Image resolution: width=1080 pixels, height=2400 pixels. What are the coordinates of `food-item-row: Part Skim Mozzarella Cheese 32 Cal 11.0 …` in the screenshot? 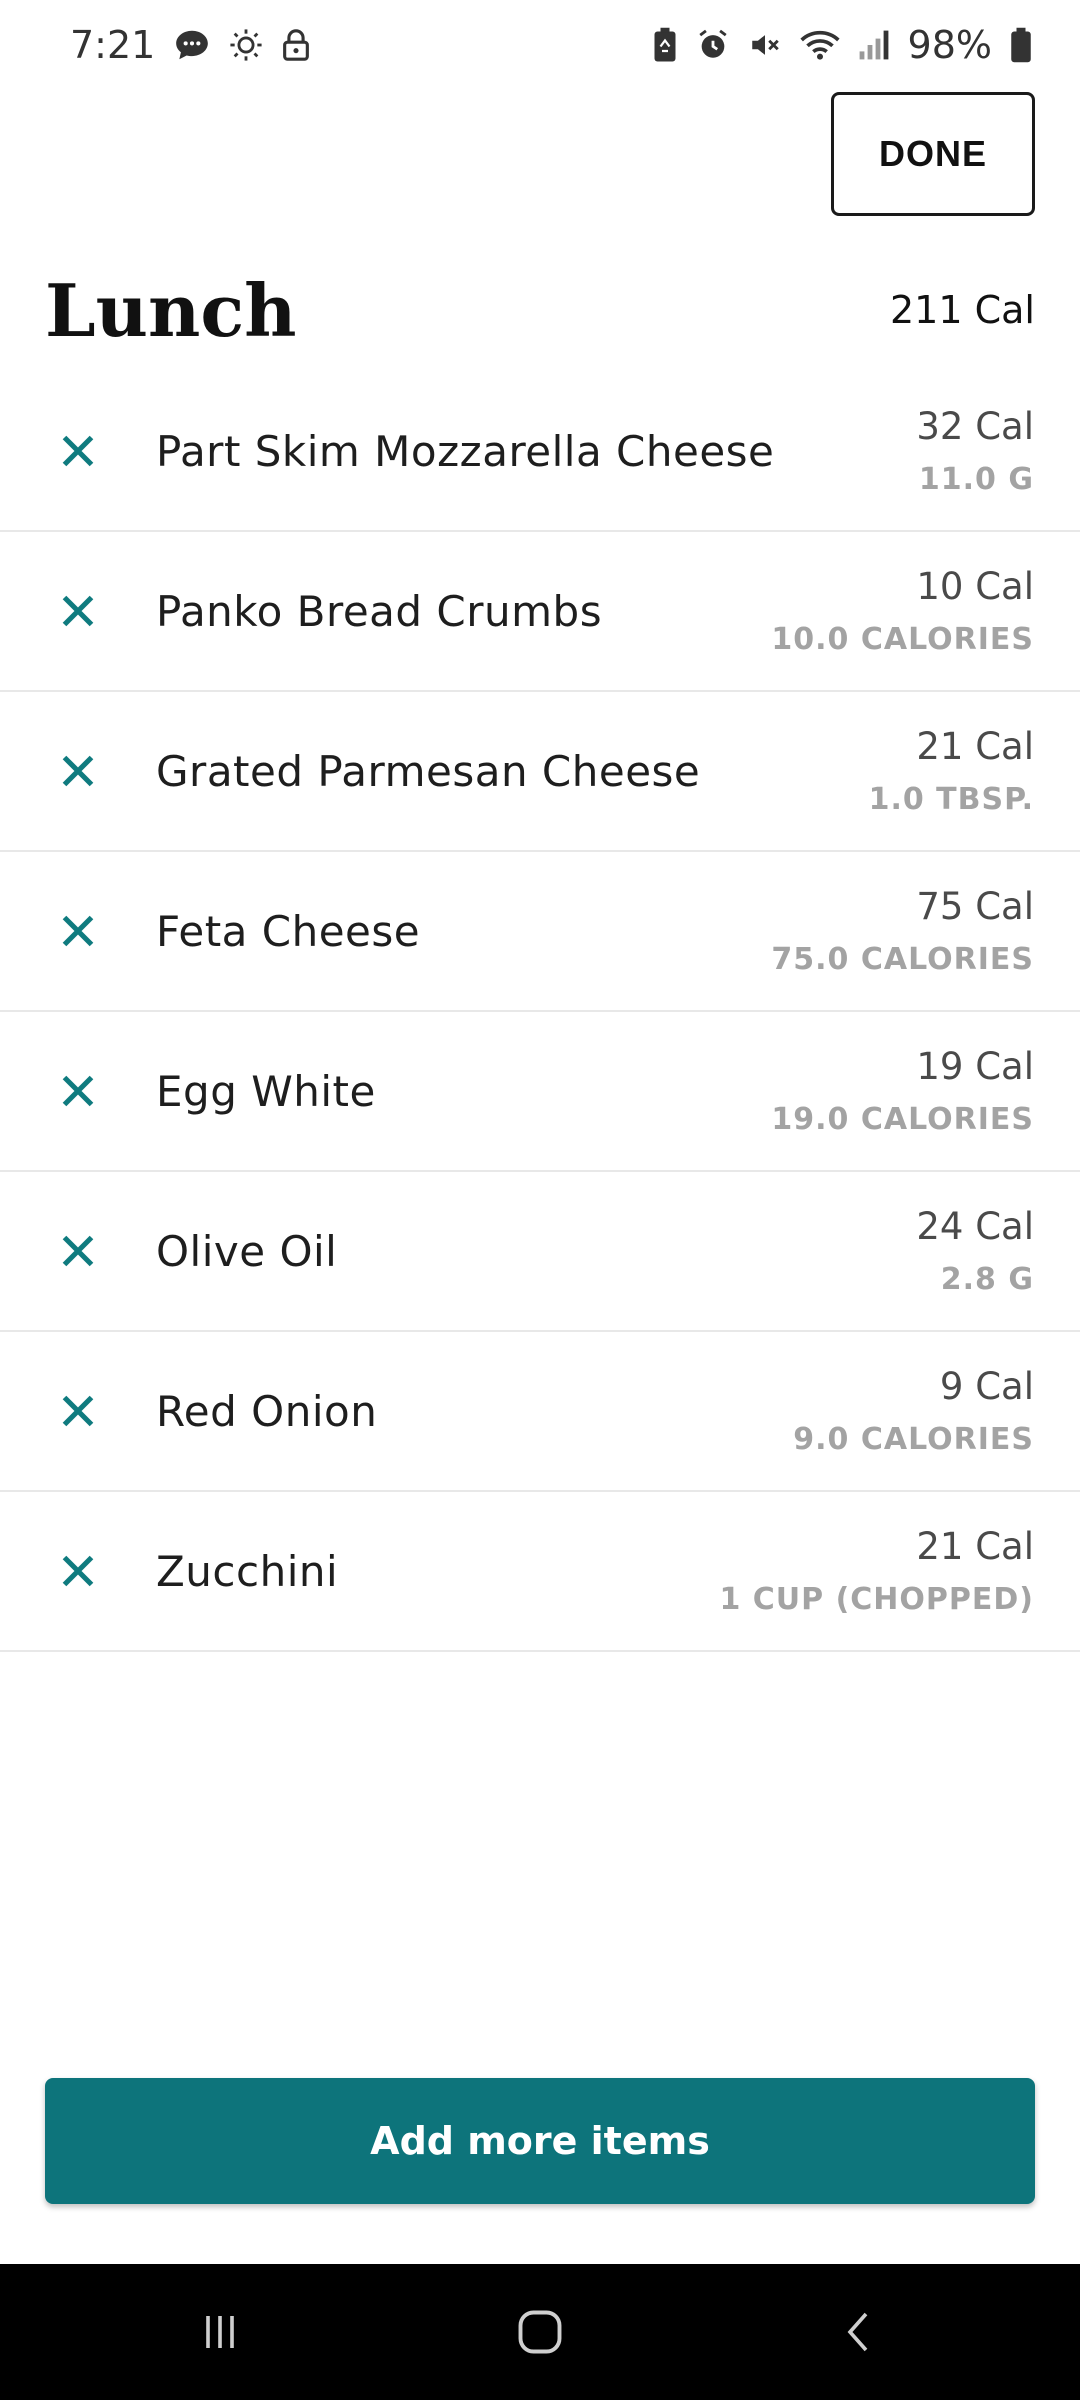 It's located at (540, 452).